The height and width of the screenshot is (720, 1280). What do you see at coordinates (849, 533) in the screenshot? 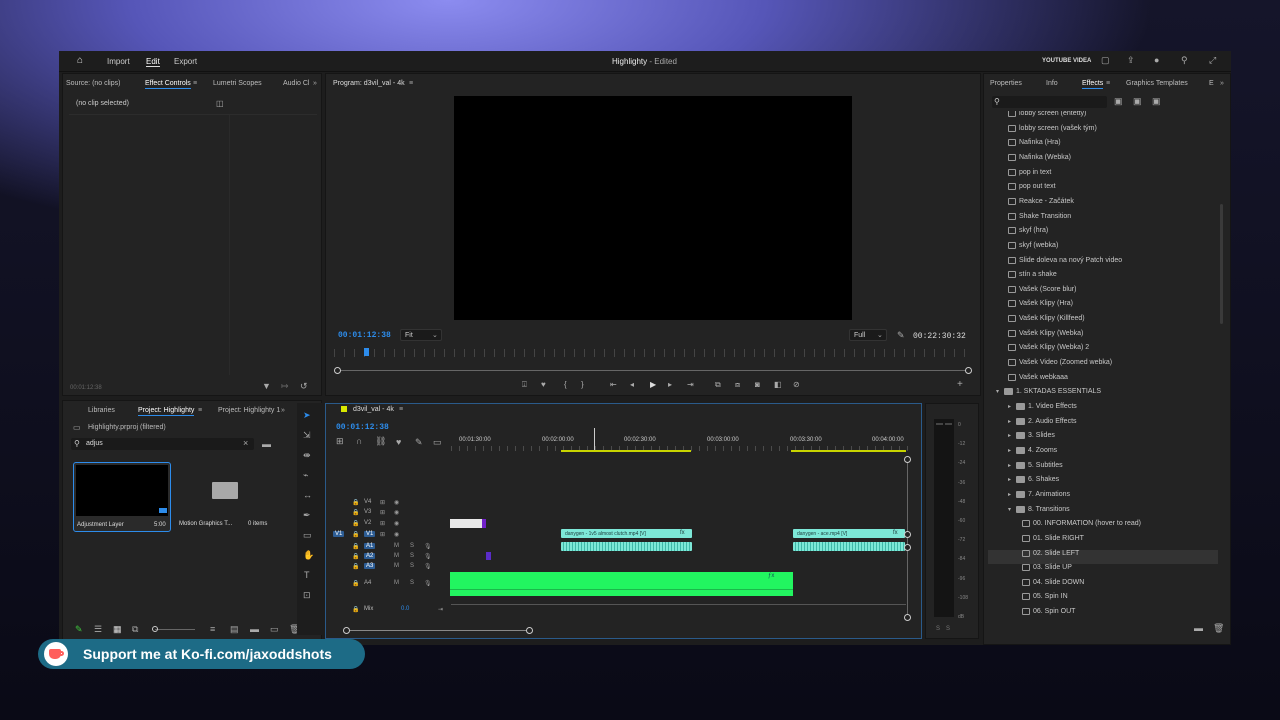
I see `video-clip: danygen - ace.mp4 [V] fx` at bounding box center [849, 533].